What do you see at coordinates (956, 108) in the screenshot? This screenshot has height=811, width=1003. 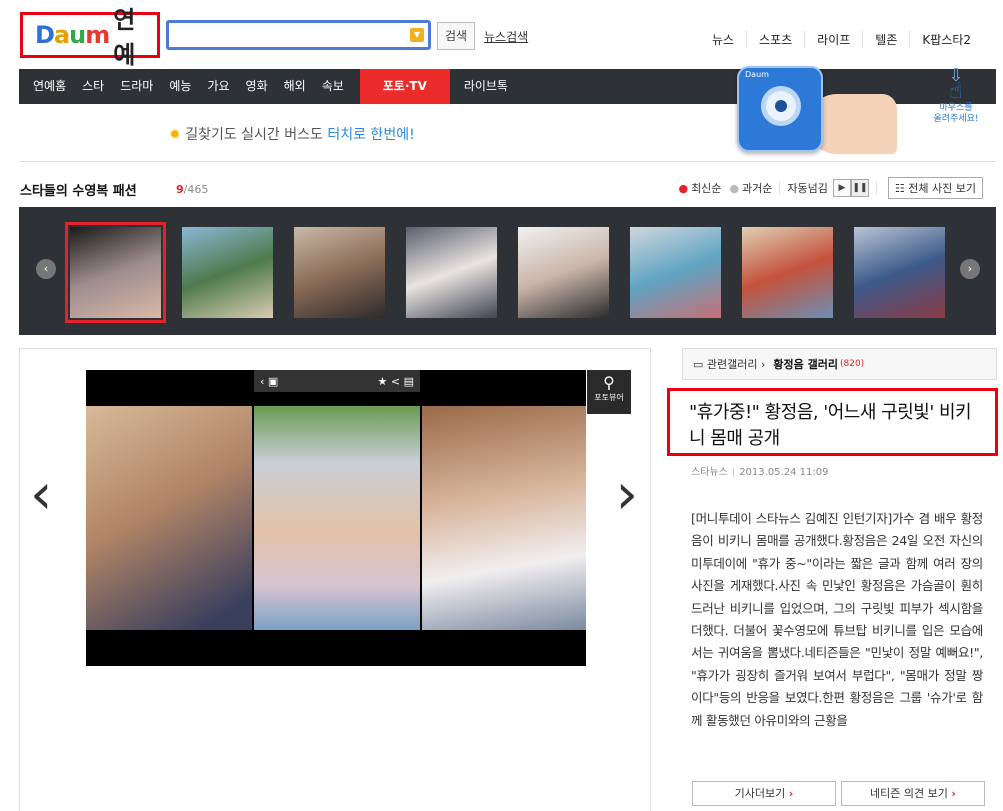 I see `mouse-hint-line1: 마우스를` at bounding box center [956, 108].